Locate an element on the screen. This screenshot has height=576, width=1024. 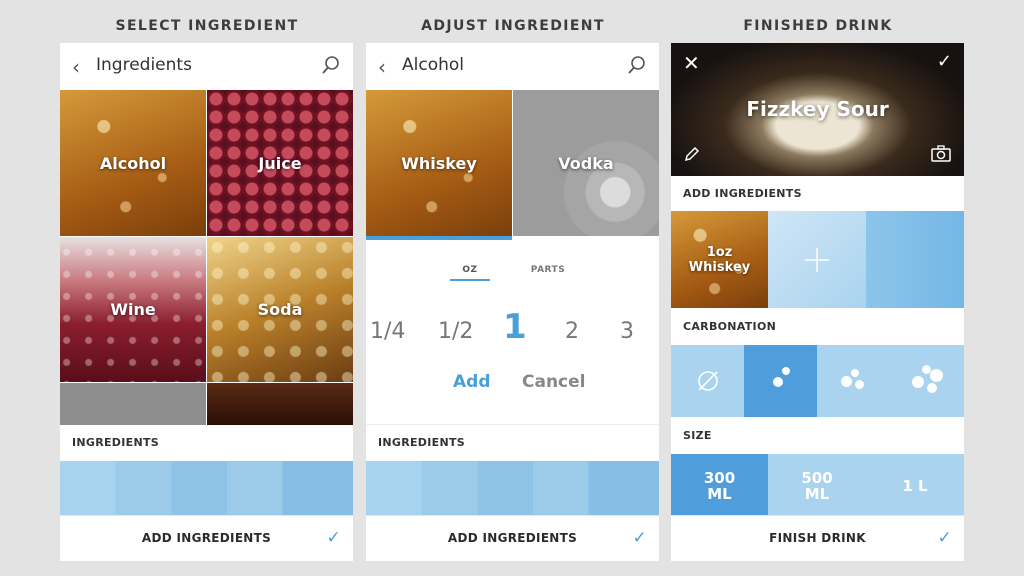
add-button: Add is located at coordinates (472, 382).